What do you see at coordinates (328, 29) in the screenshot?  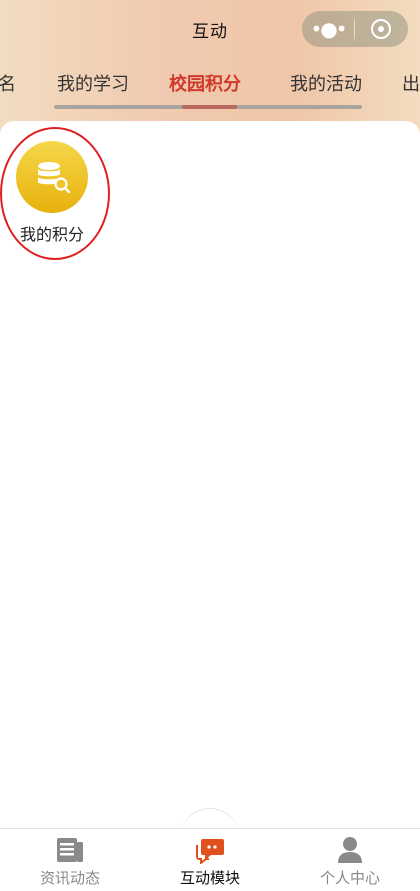 I see `more-dots-icon: •●•` at bounding box center [328, 29].